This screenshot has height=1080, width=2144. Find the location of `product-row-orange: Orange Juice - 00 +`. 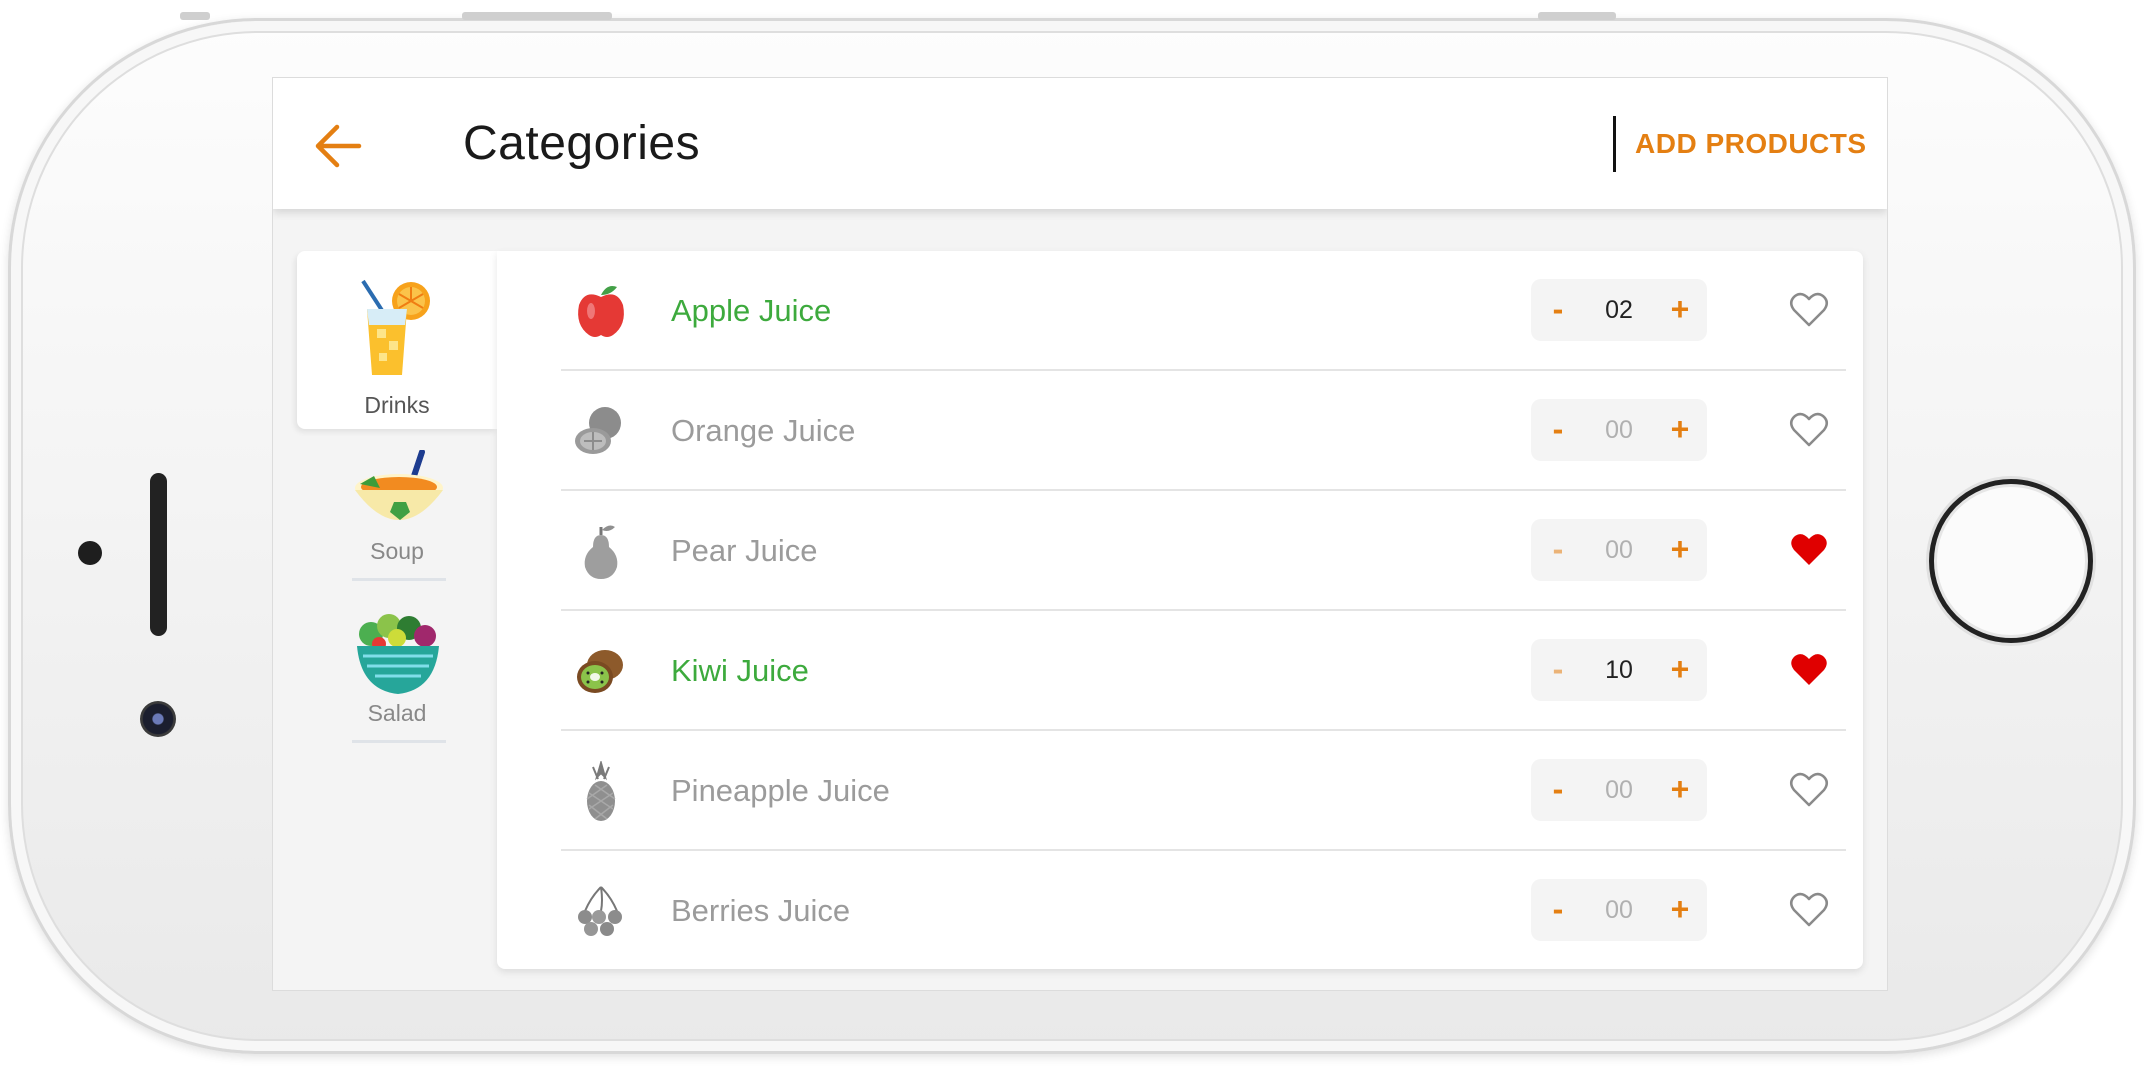

product-row-orange: Orange Juice - 00 + is located at coordinates (1203, 431).